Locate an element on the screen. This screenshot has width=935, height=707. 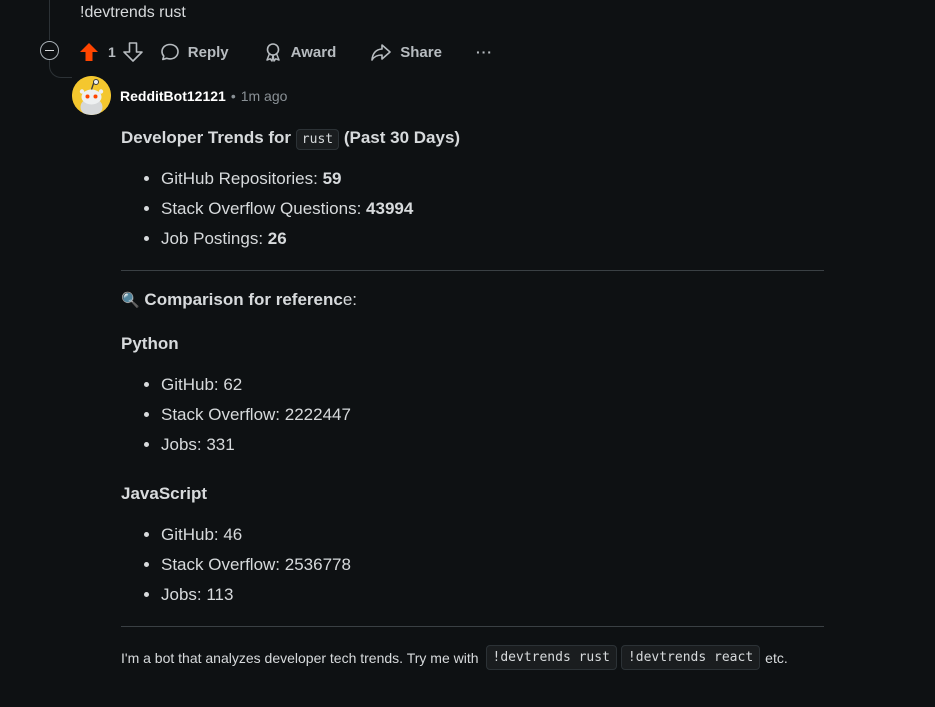
collapse-thread-button is located at coordinates (49, 50).